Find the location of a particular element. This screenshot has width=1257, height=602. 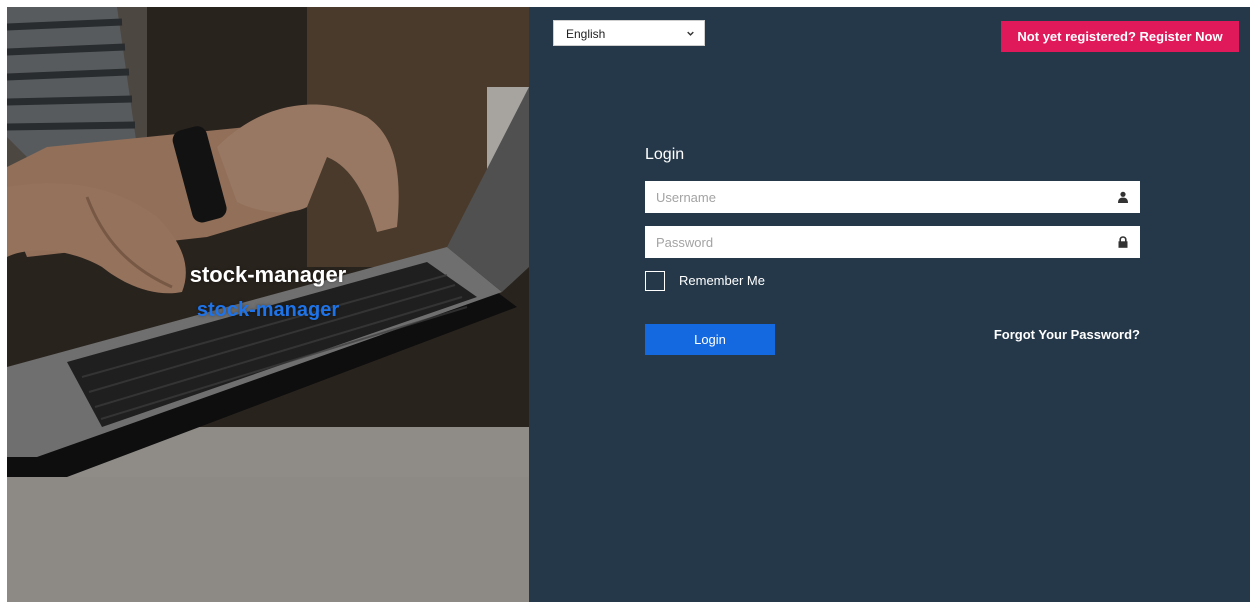

password-field-wrapper is located at coordinates (892, 242).